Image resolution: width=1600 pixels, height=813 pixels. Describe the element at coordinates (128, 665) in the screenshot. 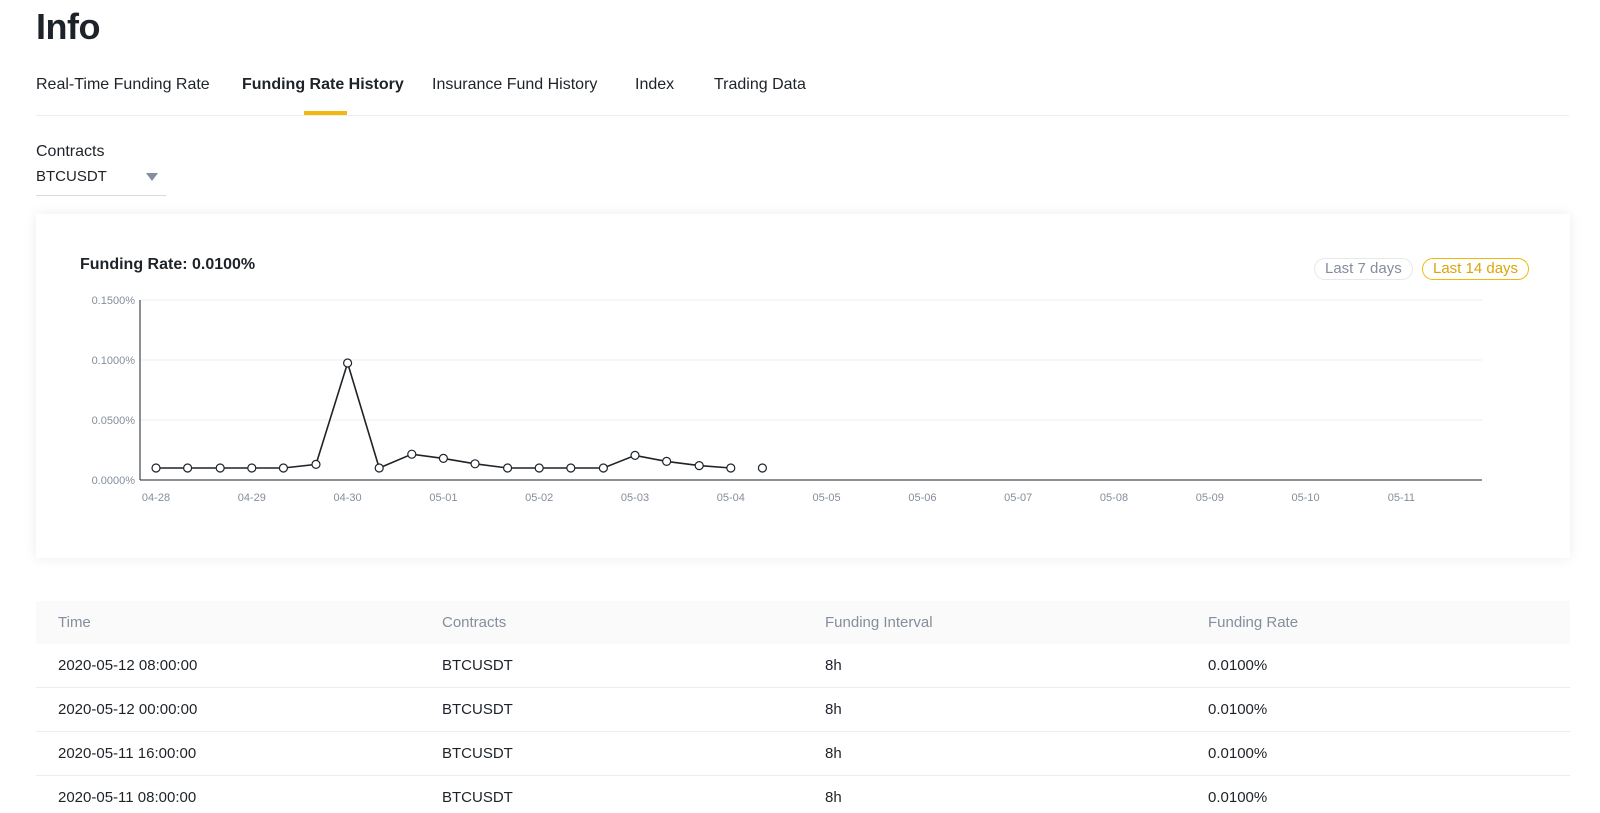

I see `cell-time: 2020-05-12 08:00:00` at that location.